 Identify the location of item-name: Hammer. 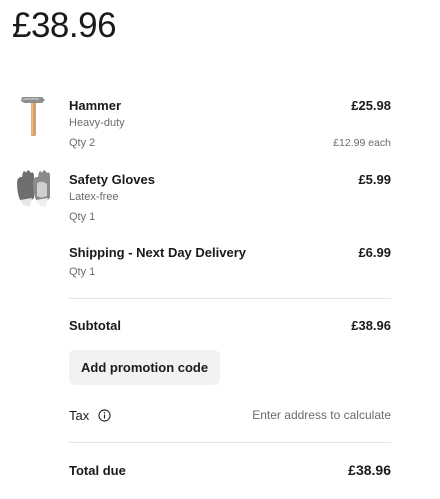
(95, 105).